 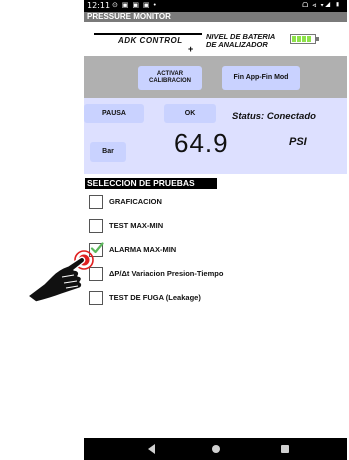 I want to click on pressure-unit: PSI, so click(x=298, y=142).